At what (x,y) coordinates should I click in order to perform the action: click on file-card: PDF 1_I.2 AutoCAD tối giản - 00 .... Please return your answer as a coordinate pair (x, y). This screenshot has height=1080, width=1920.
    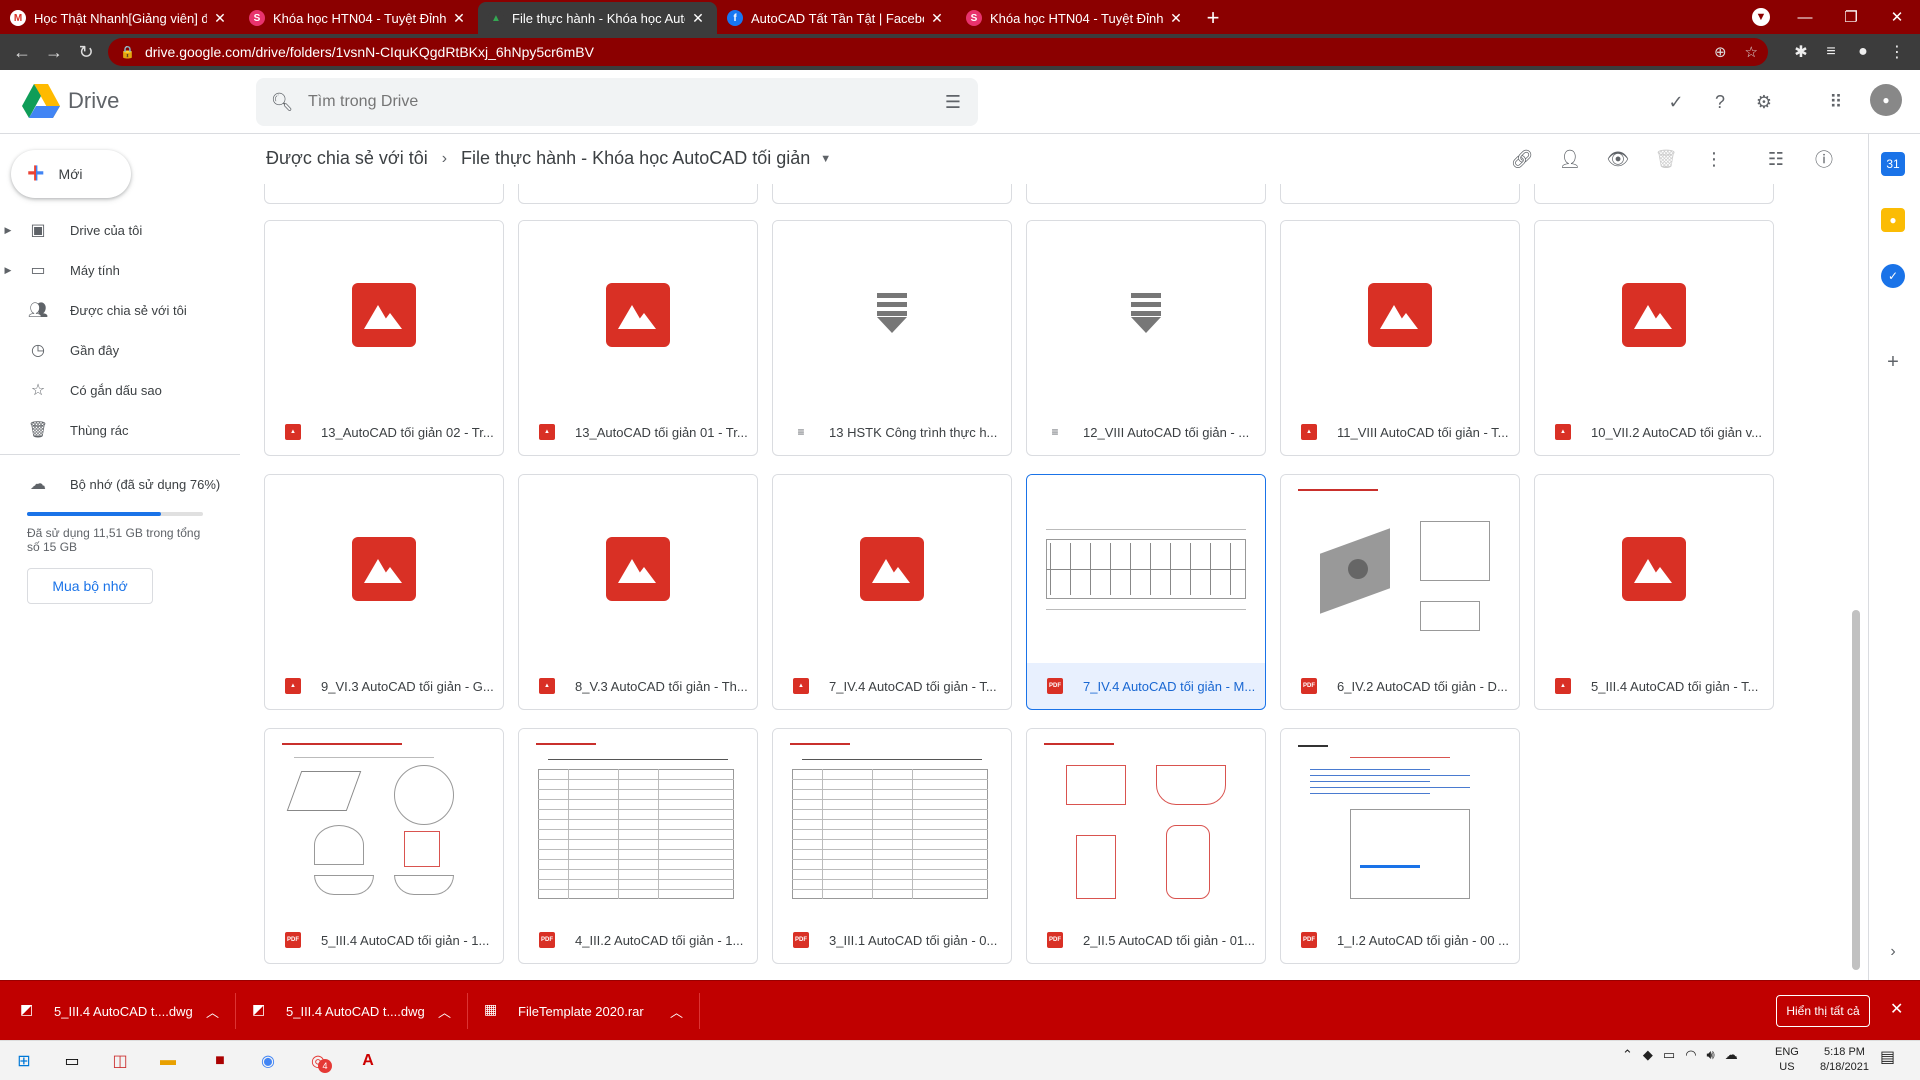
    Looking at the image, I should click on (1400, 846).